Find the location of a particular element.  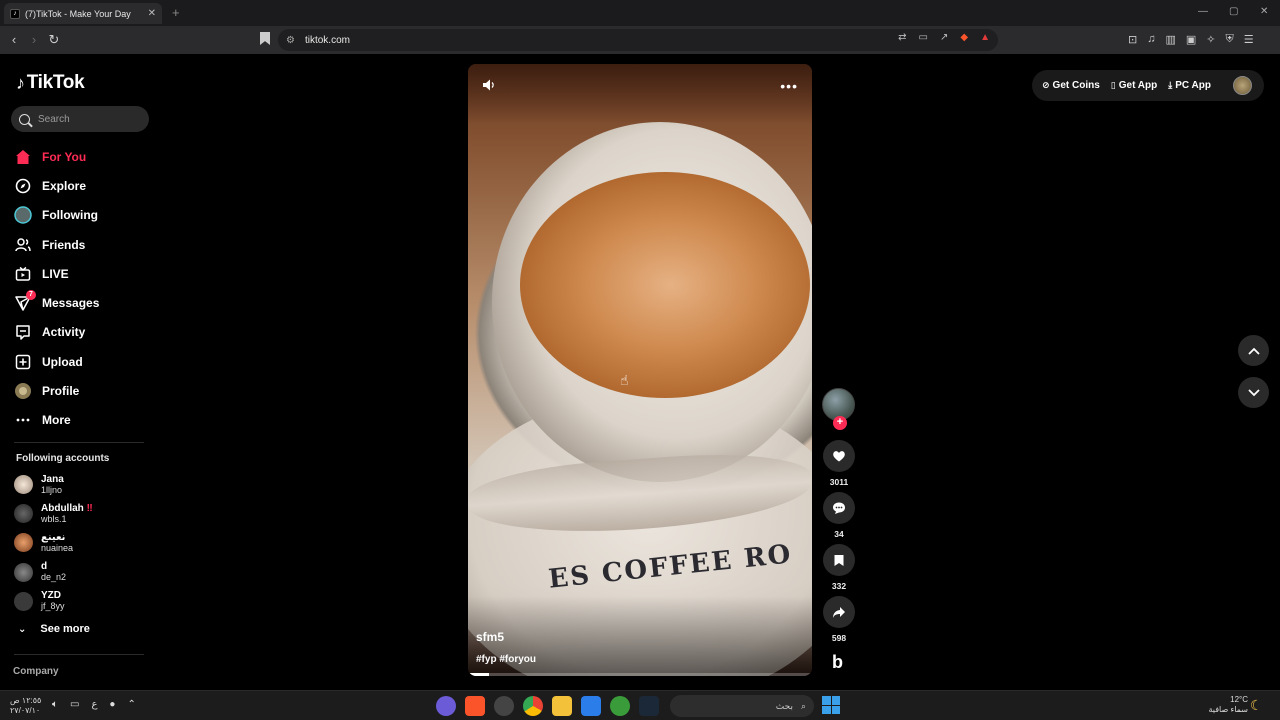

forward-button: › is located at coordinates (34, 40).